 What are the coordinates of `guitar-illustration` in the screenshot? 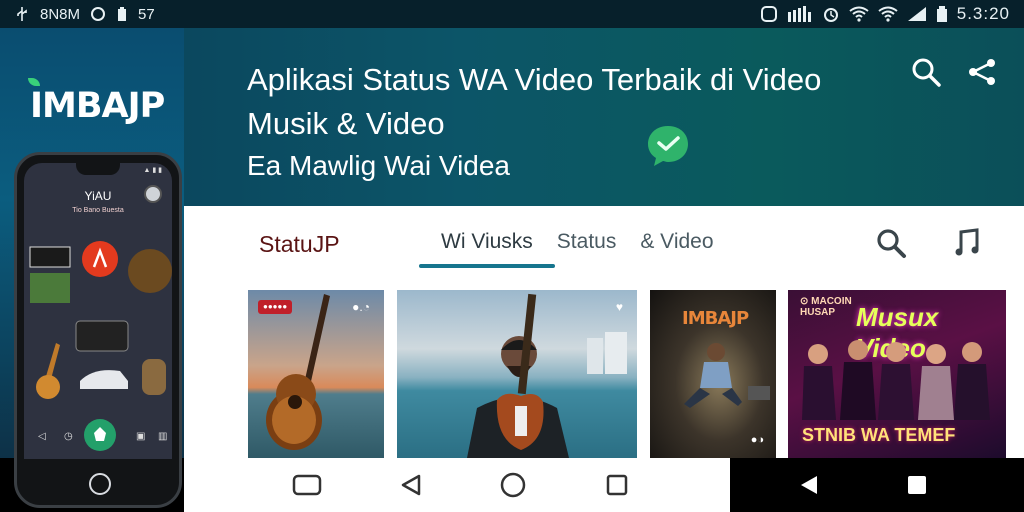 It's located at (298, 372).